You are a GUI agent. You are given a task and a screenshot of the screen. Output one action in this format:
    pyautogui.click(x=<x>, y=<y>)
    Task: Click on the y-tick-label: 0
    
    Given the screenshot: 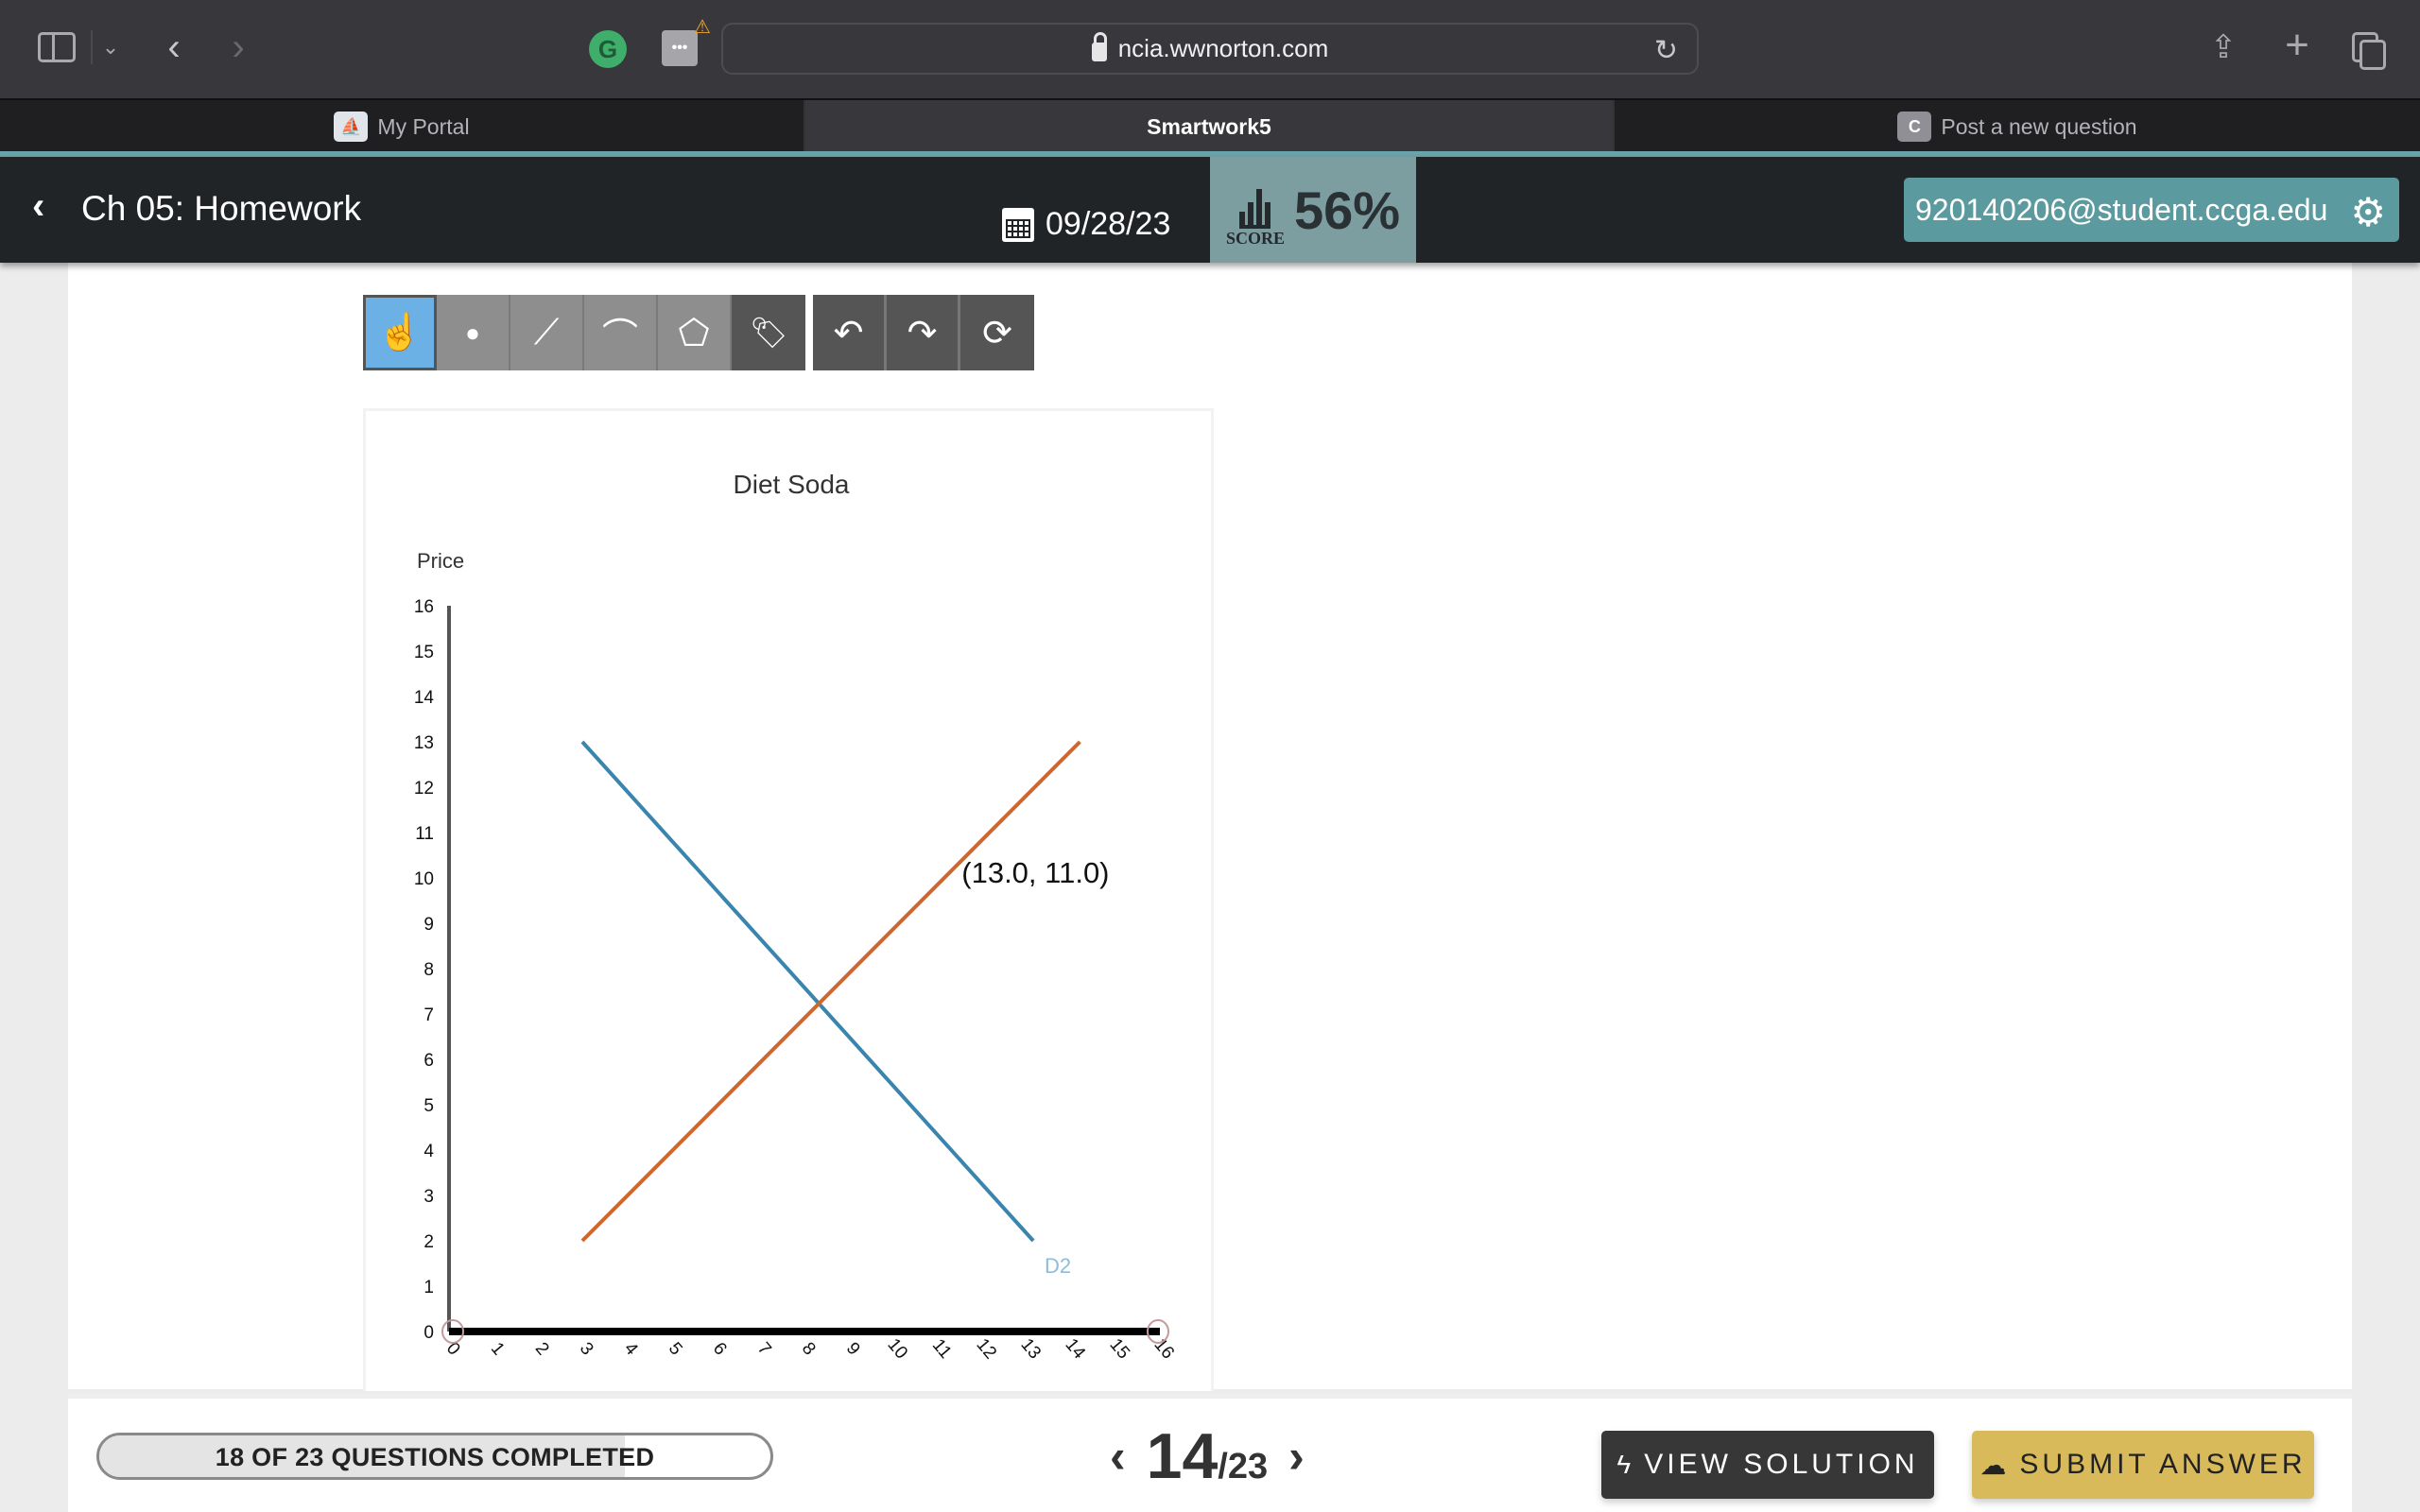 What is the action you would take?
    pyautogui.click(x=429, y=1333)
    